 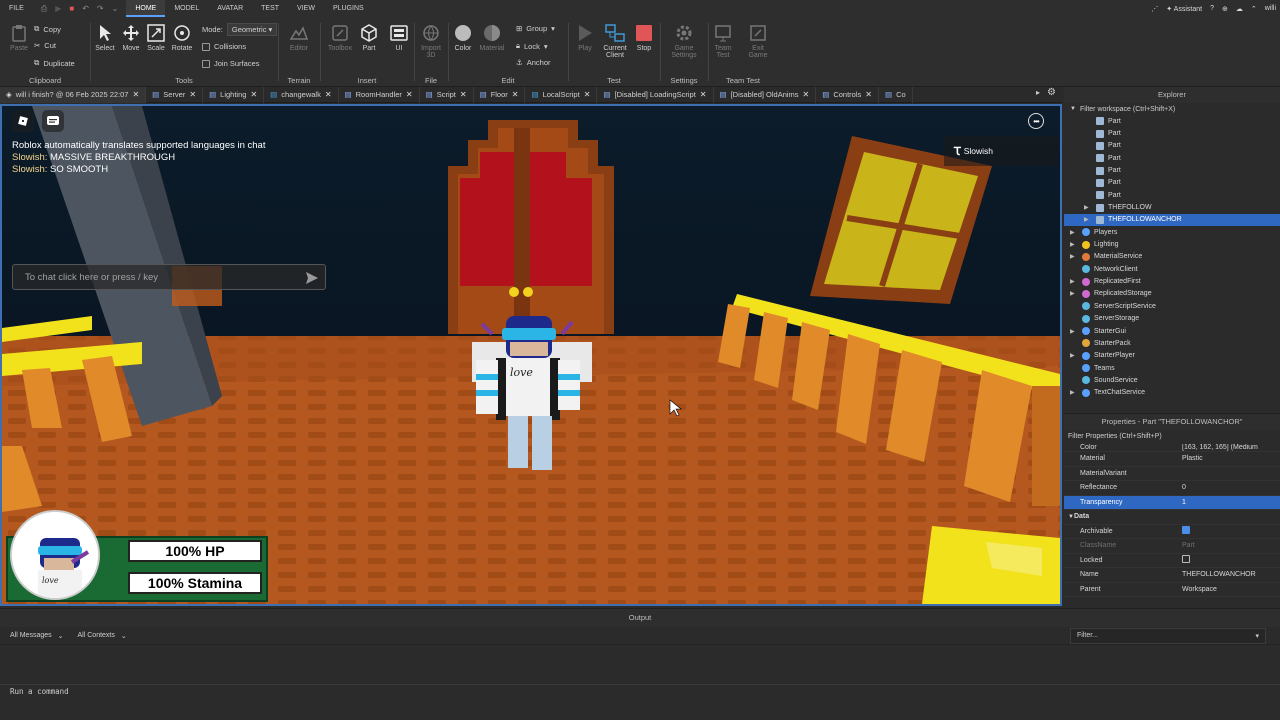 I want to click on property-category: ▼ Data, so click(x=1172, y=517).